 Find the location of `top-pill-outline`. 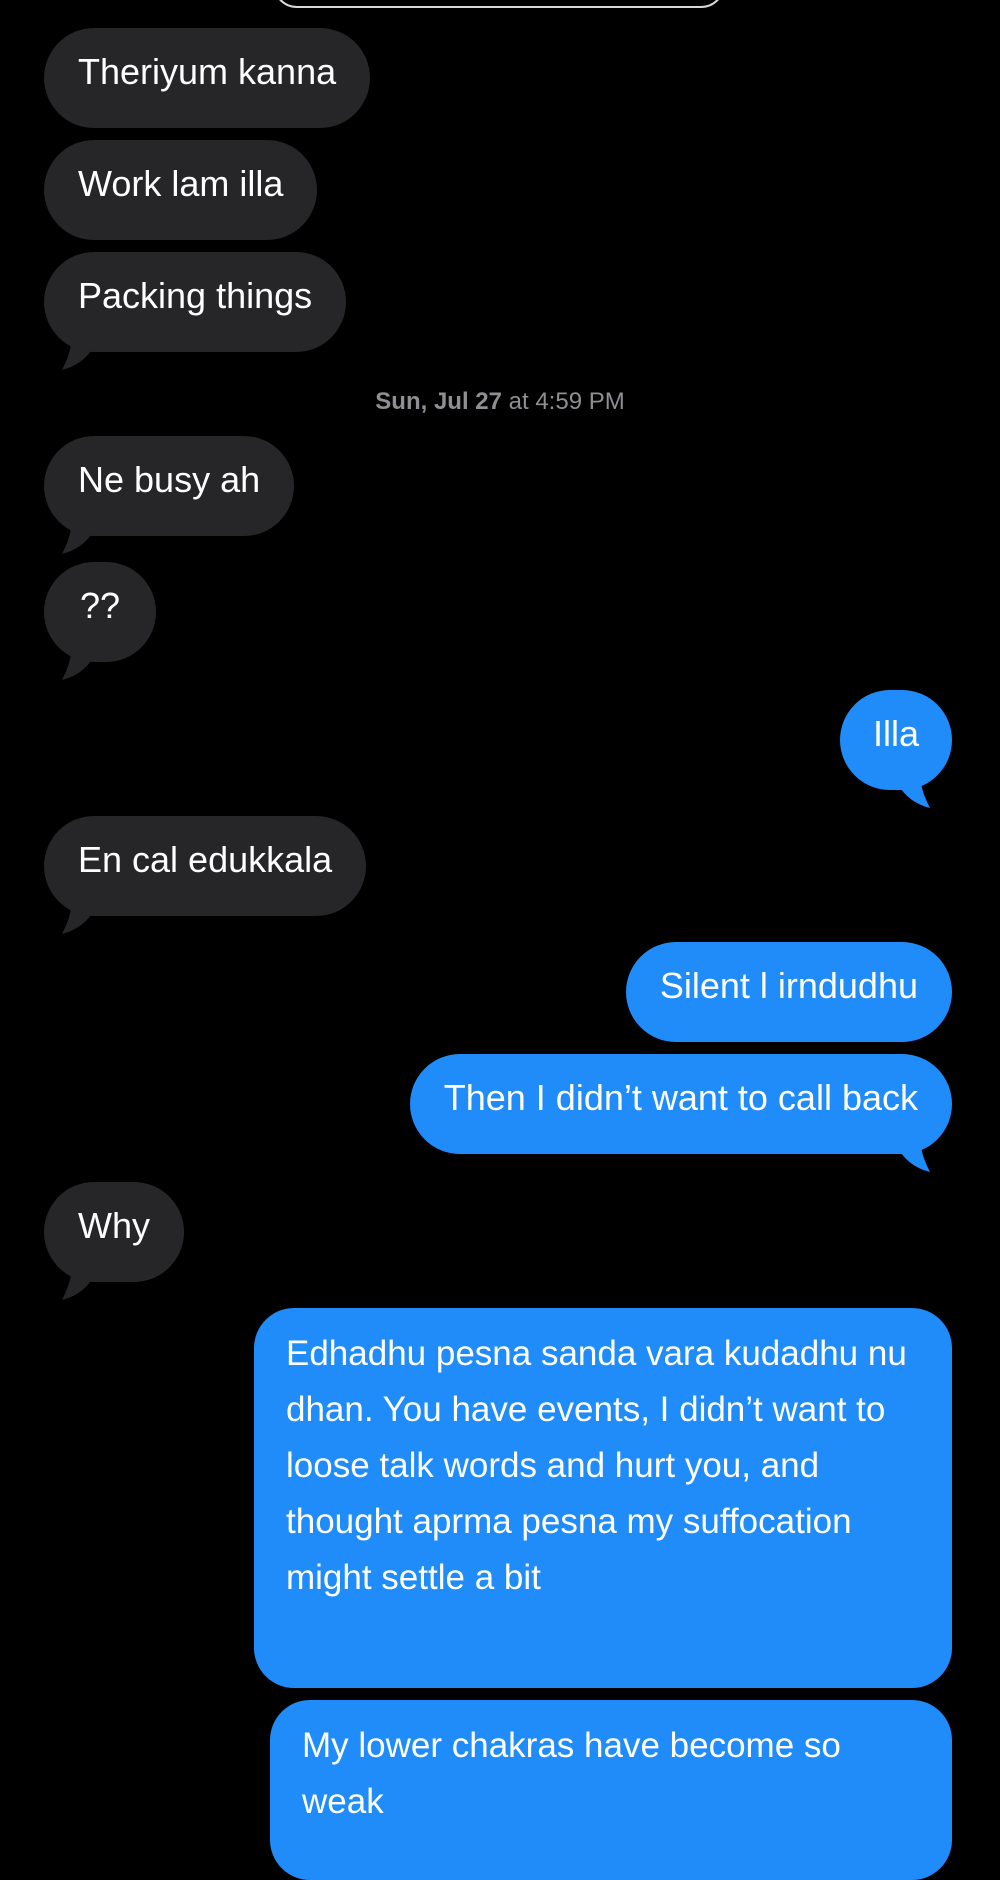

top-pill-outline is located at coordinates (499, 4).